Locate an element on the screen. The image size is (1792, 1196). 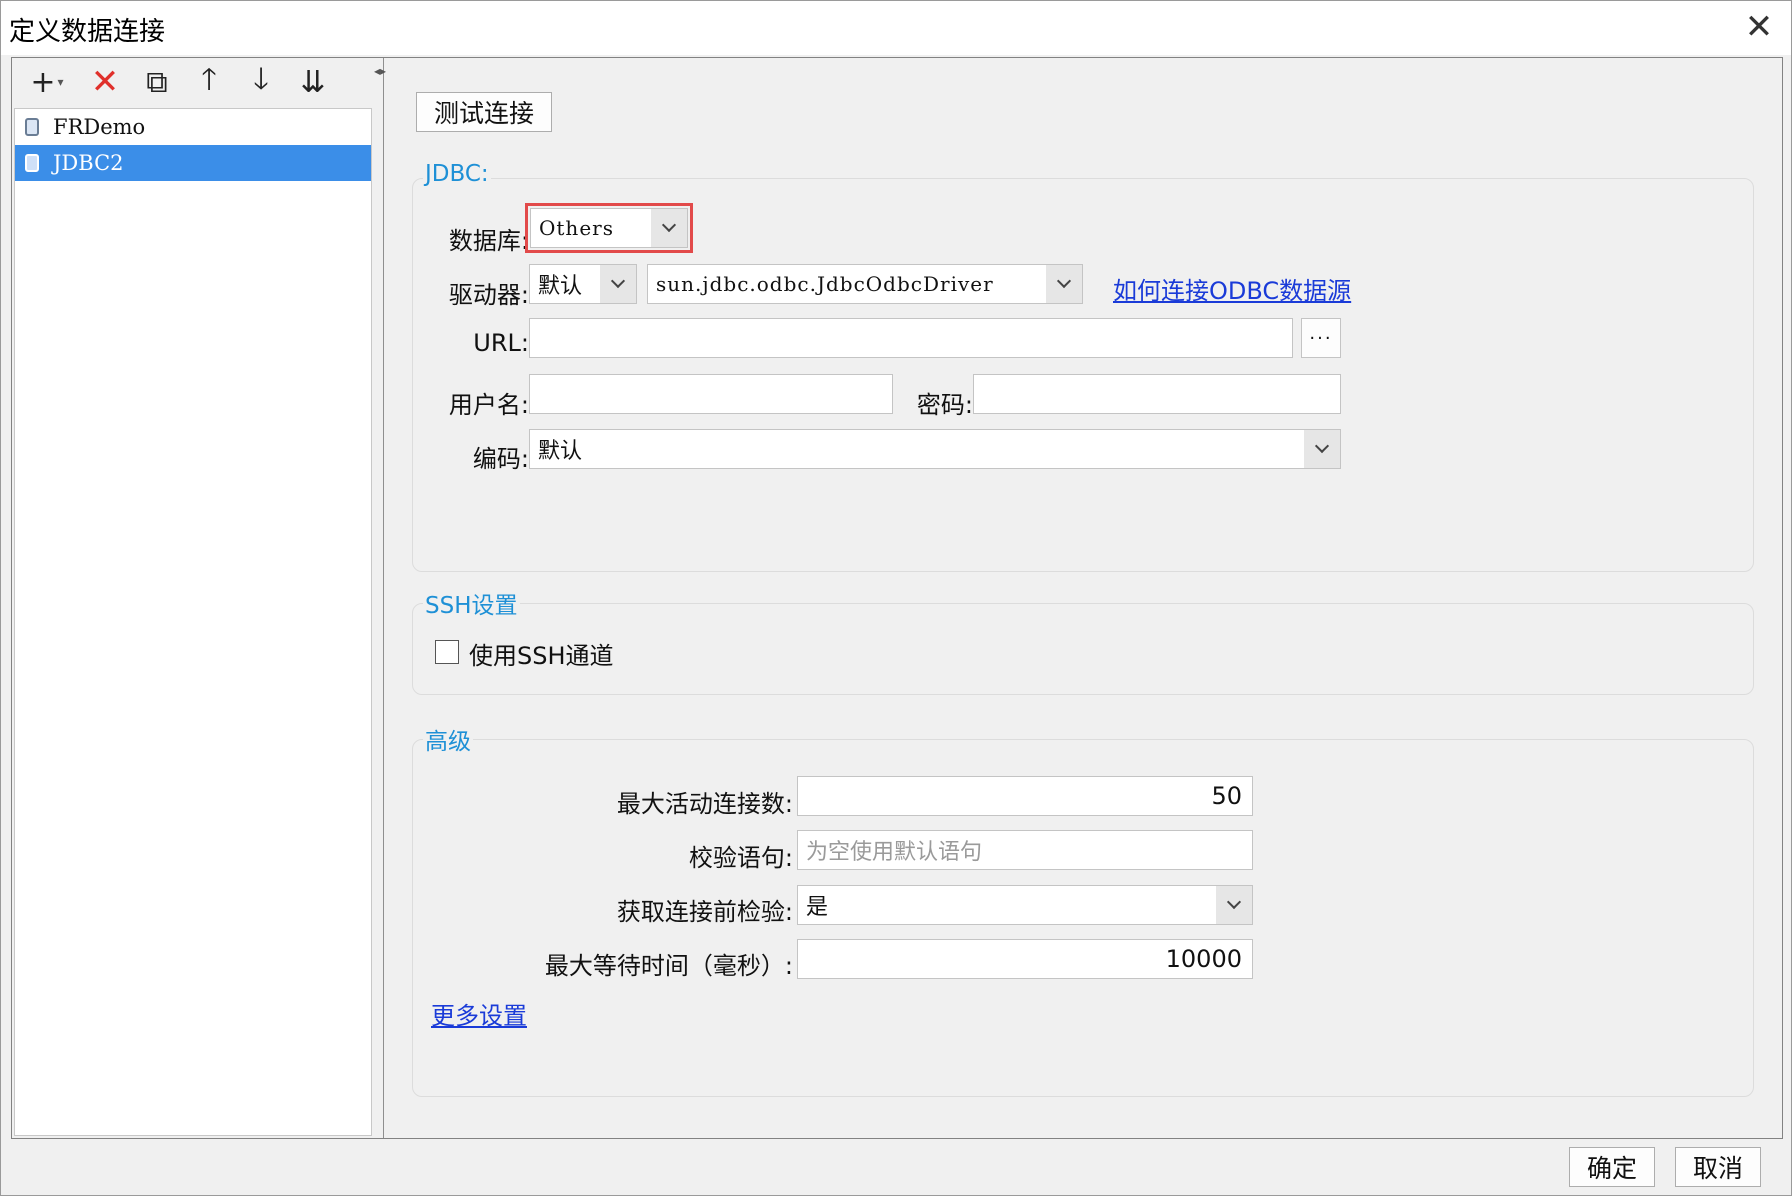
max-active-value: 50 is located at coordinates (1226, 796).